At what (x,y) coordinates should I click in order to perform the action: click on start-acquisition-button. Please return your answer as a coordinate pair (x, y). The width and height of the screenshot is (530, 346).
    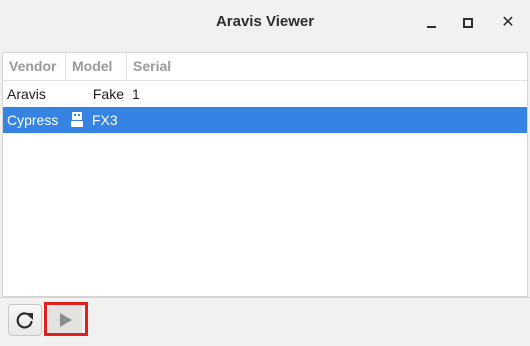
    Looking at the image, I should click on (65, 320).